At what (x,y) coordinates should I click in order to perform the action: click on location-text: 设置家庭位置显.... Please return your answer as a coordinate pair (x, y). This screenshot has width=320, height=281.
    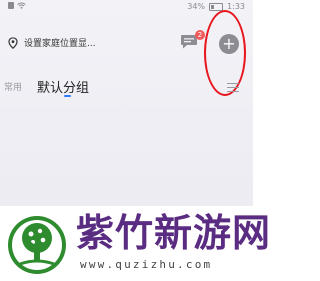
    Looking at the image, I should click on (60, 44).